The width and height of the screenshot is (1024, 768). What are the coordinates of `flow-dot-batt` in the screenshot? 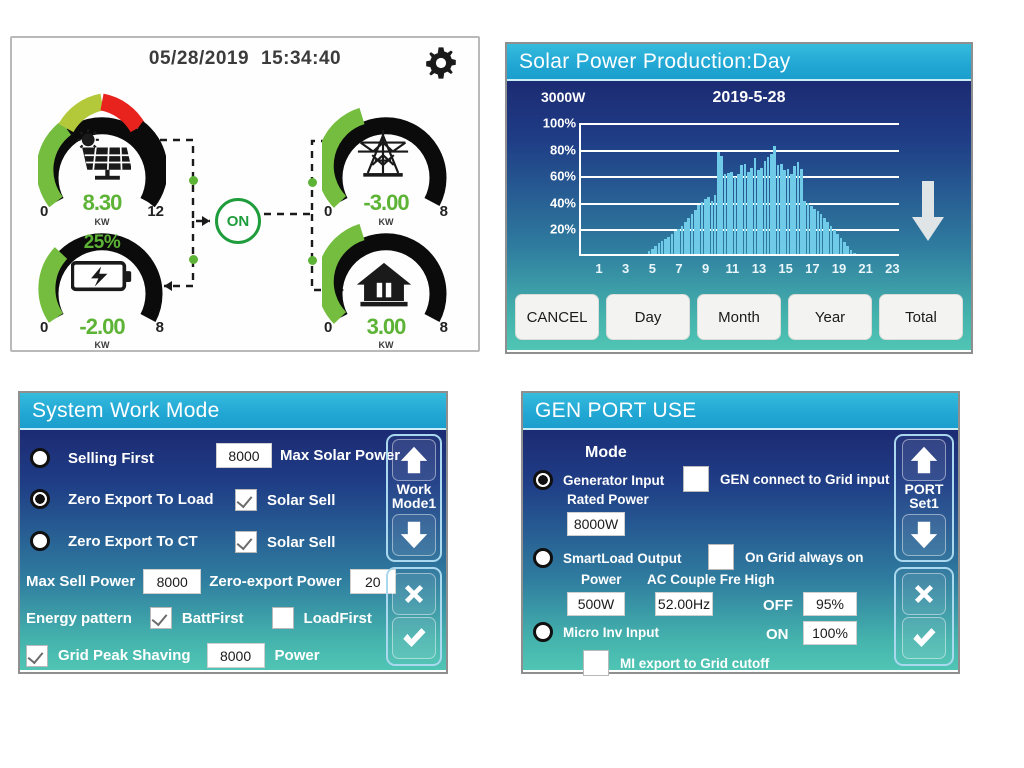 It's located at (193, 259).